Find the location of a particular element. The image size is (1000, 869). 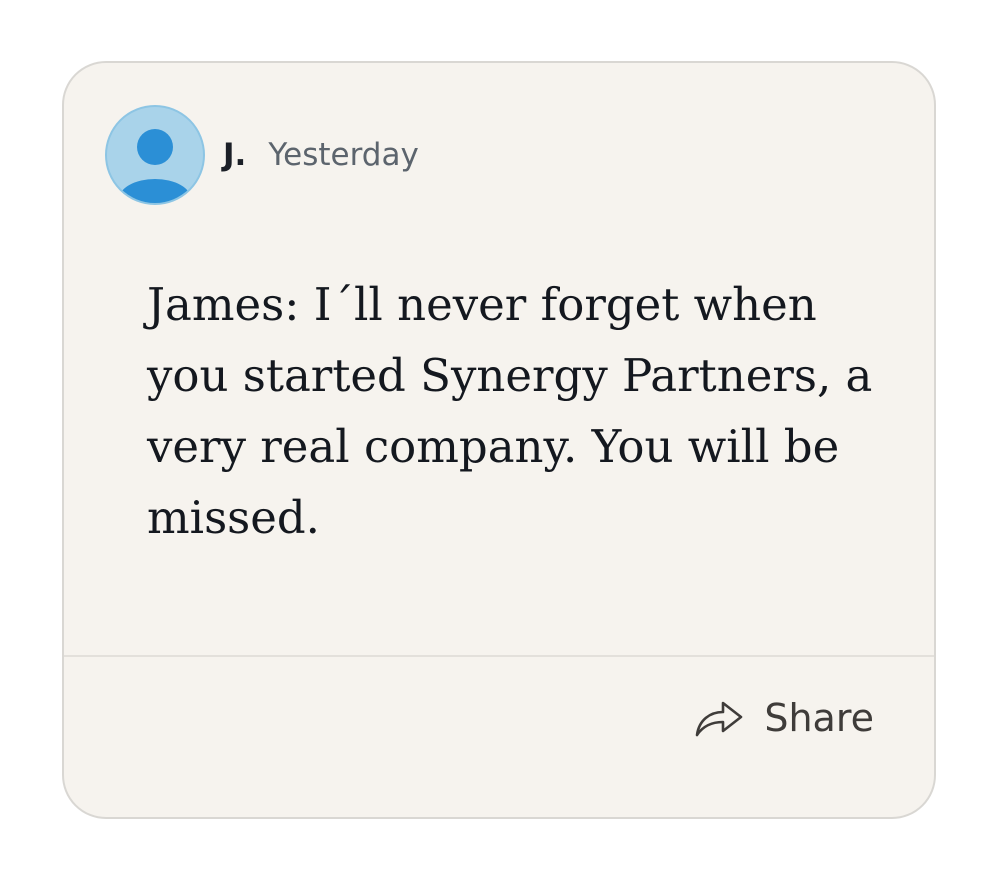

post-timestamp: Yesterday is located at coordinates (343, 155).